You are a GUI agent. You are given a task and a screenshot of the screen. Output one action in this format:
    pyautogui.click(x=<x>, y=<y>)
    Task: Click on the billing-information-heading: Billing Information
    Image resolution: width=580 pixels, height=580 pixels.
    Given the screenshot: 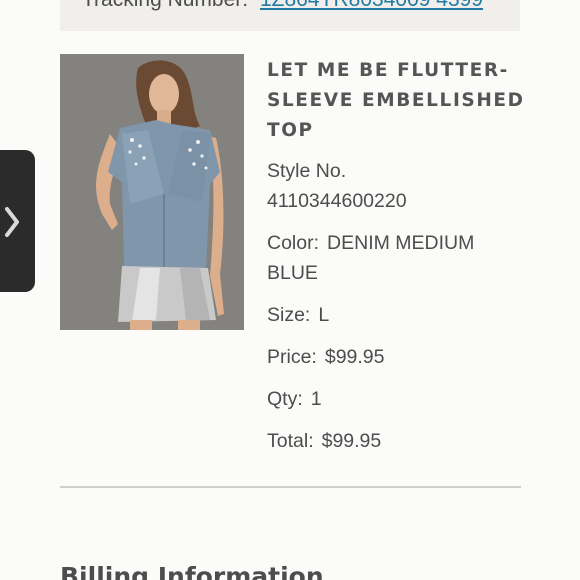 What is the action you would take?
    pyautogui.click(x=192, y=571)
    